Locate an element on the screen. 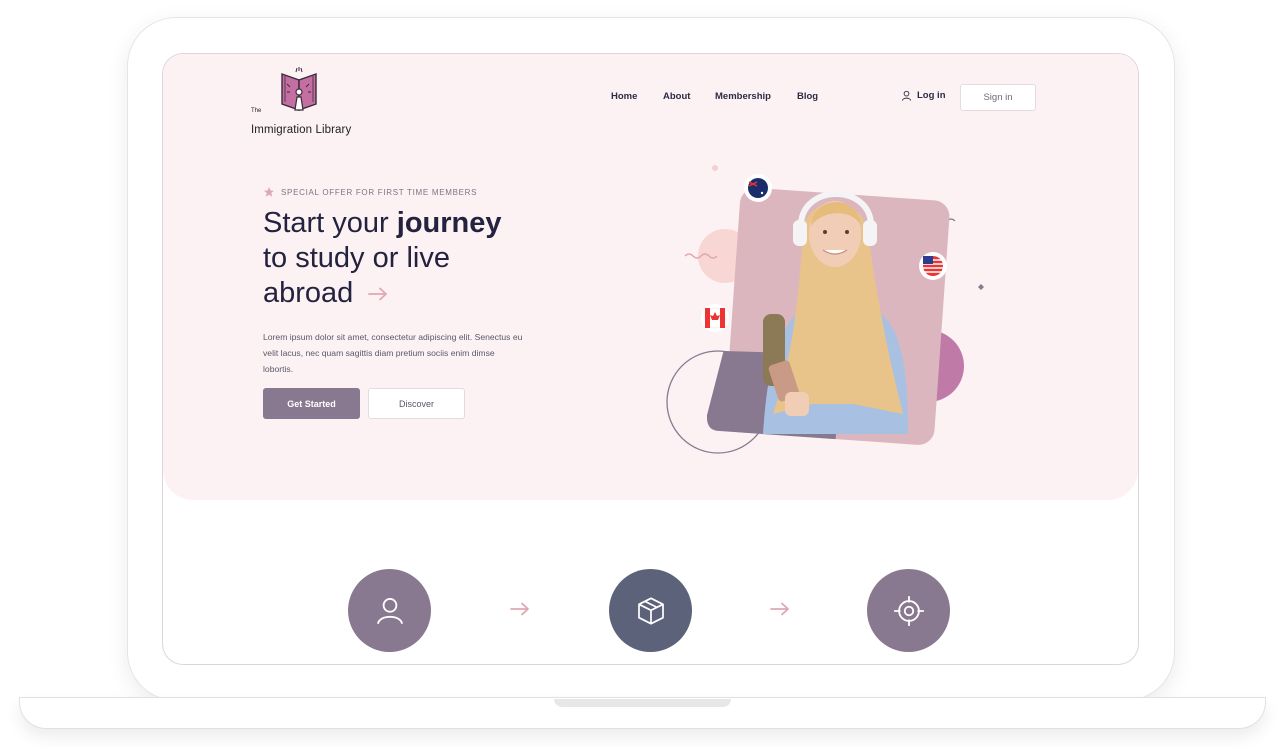 The image size is (1285, 748). discover-button: Discover is located at coordinates (416, 403).